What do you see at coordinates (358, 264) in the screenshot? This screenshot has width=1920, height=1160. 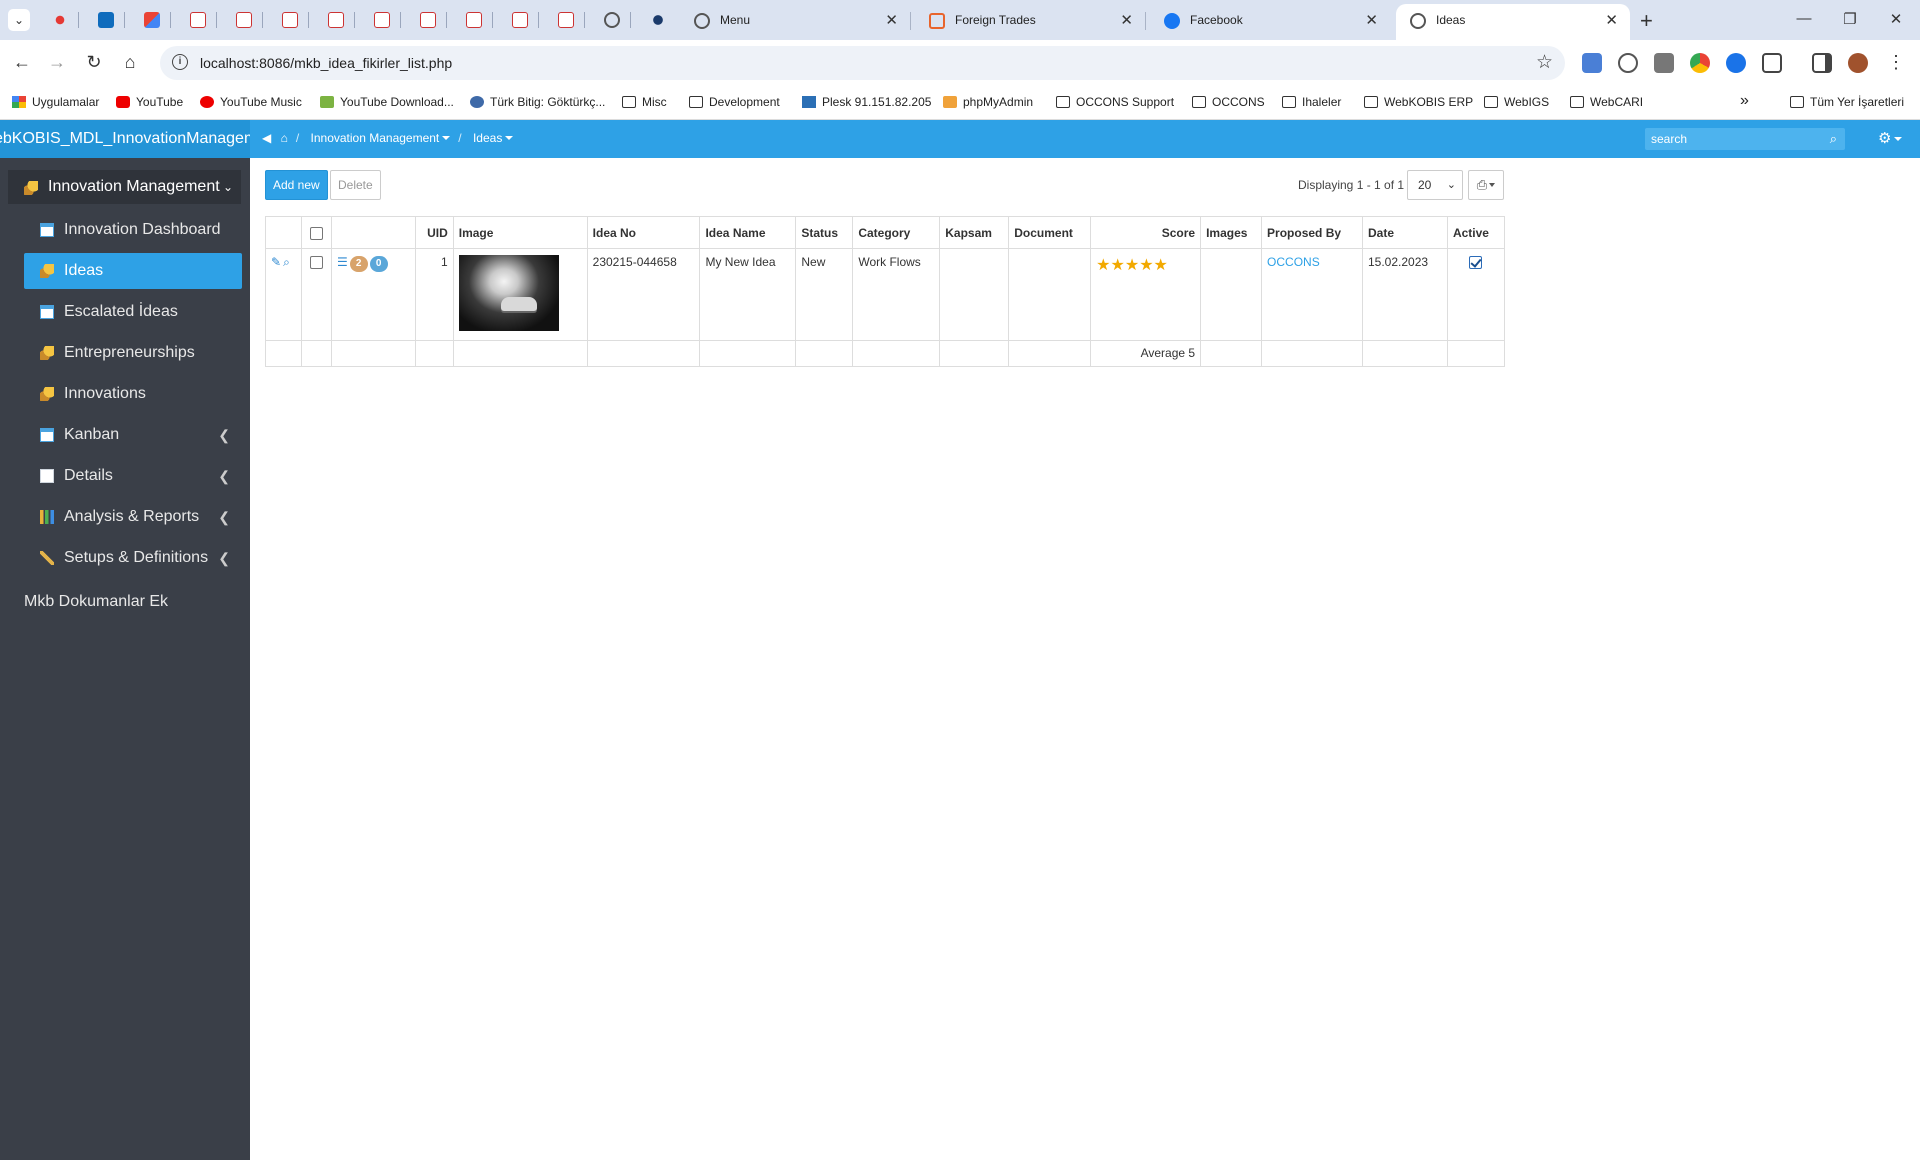 I see `detail-count-badge: 2` at bounding box center [358, 264].